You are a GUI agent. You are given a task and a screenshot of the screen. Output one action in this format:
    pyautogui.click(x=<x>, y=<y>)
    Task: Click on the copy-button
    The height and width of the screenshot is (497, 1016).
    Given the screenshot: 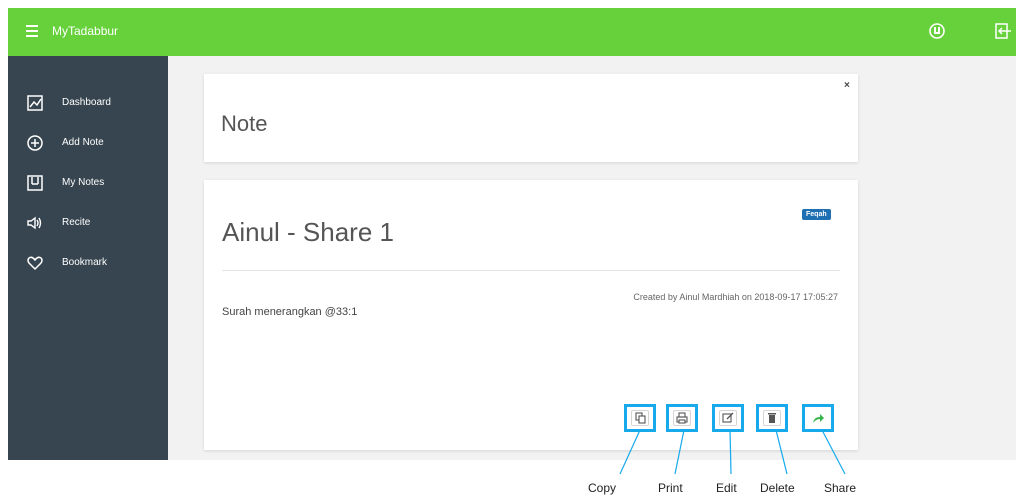 What is the action you would take?
    pyautogui.click(x=640, y=418)
    